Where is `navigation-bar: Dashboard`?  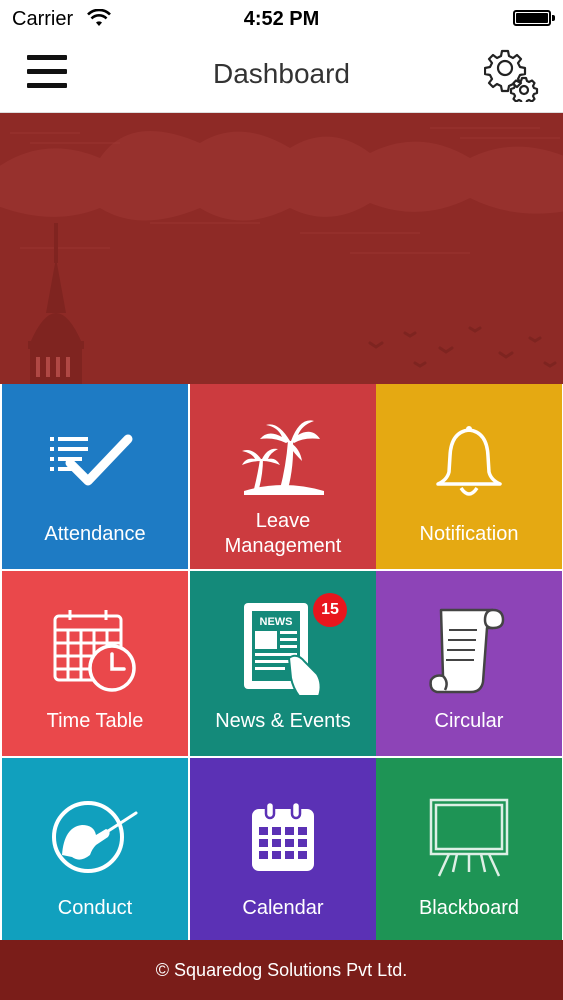
navigation-bar: Dashboard is located at coordinates (281, 75).